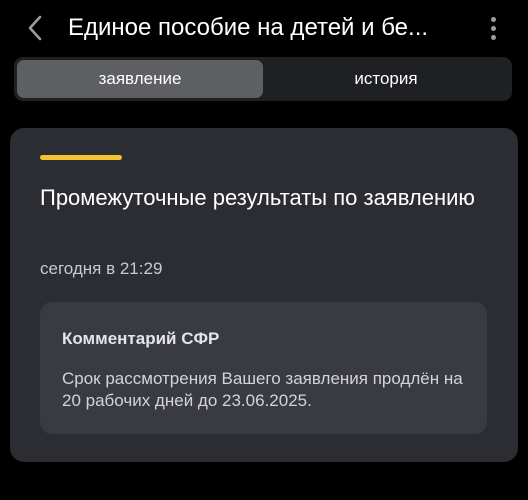  What do you see at coordinates (101, 268) in the screenshot?
I see `card-timestamp: сегодня в 21:29` at bounding box center [101, 268].